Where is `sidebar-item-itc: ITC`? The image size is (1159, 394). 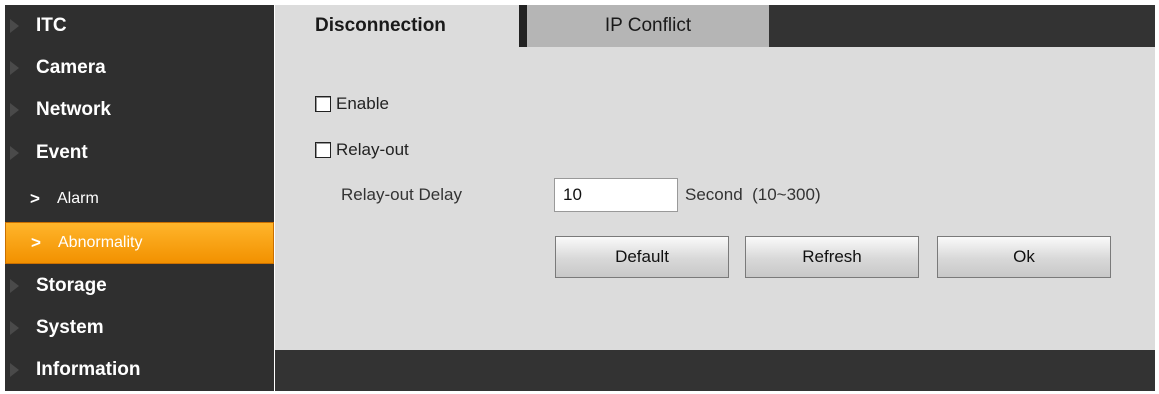
sidebar-item-itc: ITC is located at coordinates (139, 26).